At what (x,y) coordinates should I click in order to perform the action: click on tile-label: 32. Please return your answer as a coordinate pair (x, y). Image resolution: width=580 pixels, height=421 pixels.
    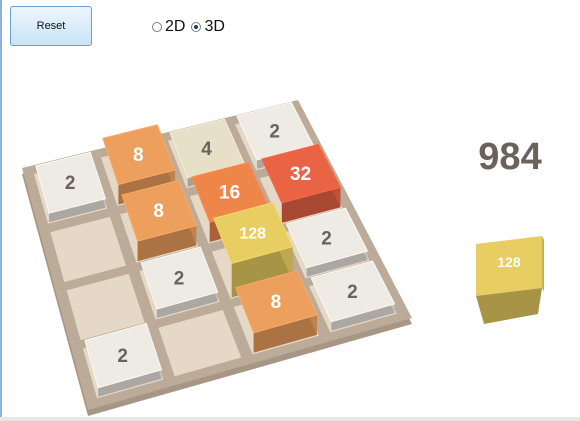
    Looking at the image, I should click on (300, 174).